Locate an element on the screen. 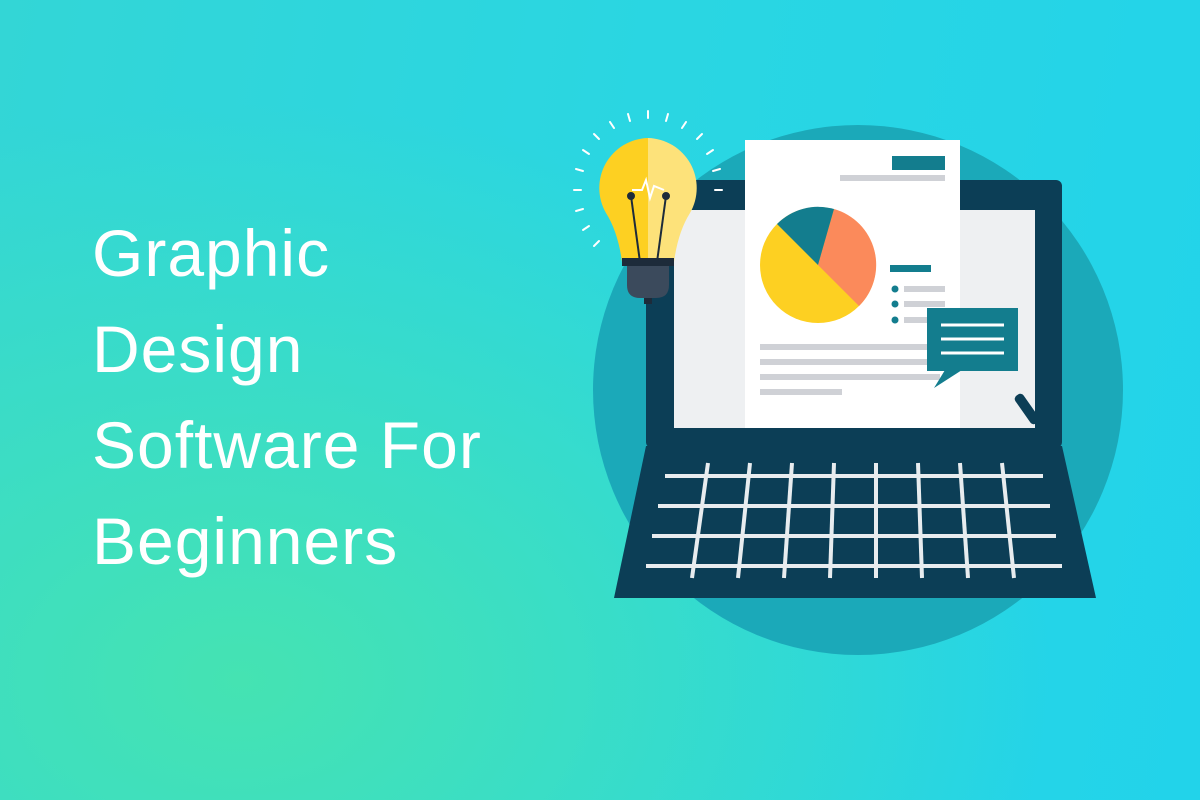 This screenshot has height=800, width=1200. document-line is located at coordinates (892, 178).